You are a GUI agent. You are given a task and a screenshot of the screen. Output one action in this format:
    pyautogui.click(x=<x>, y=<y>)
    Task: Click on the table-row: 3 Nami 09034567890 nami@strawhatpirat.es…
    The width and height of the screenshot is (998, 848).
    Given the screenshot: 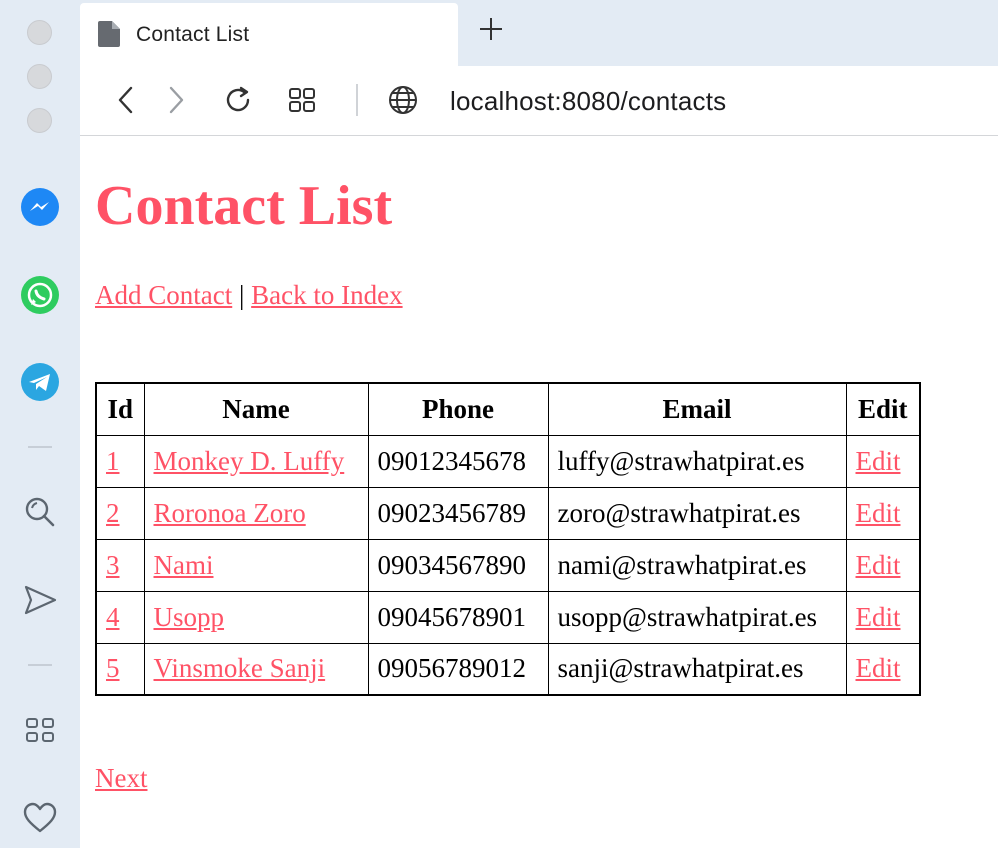 What is the action you would take?
    pyautogui.click(x=508, y=565)
    